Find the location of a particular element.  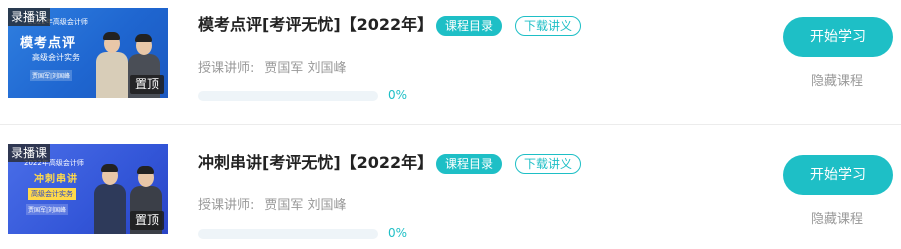

thumbnail-title: 冲刺串讲 is located at coordinates (56, 179).